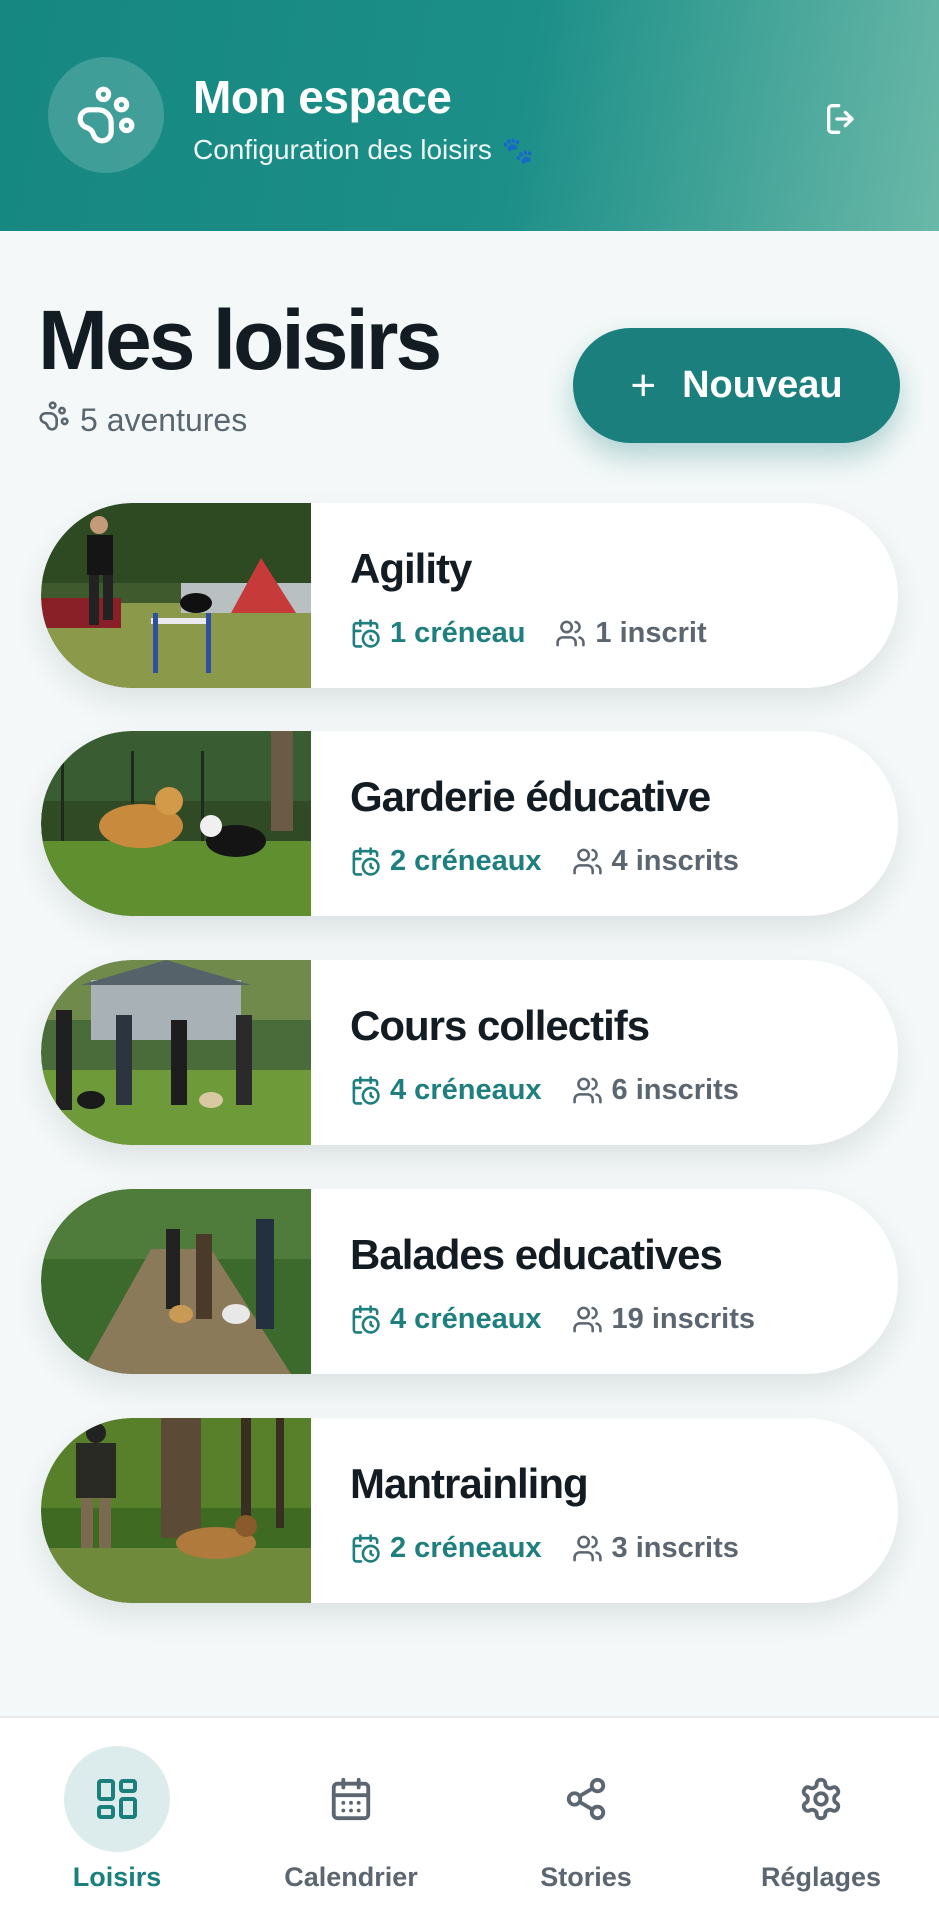  Describe the element at coordinates (351, 1799) in the screenshot. I see `calendar-icon` at that location.